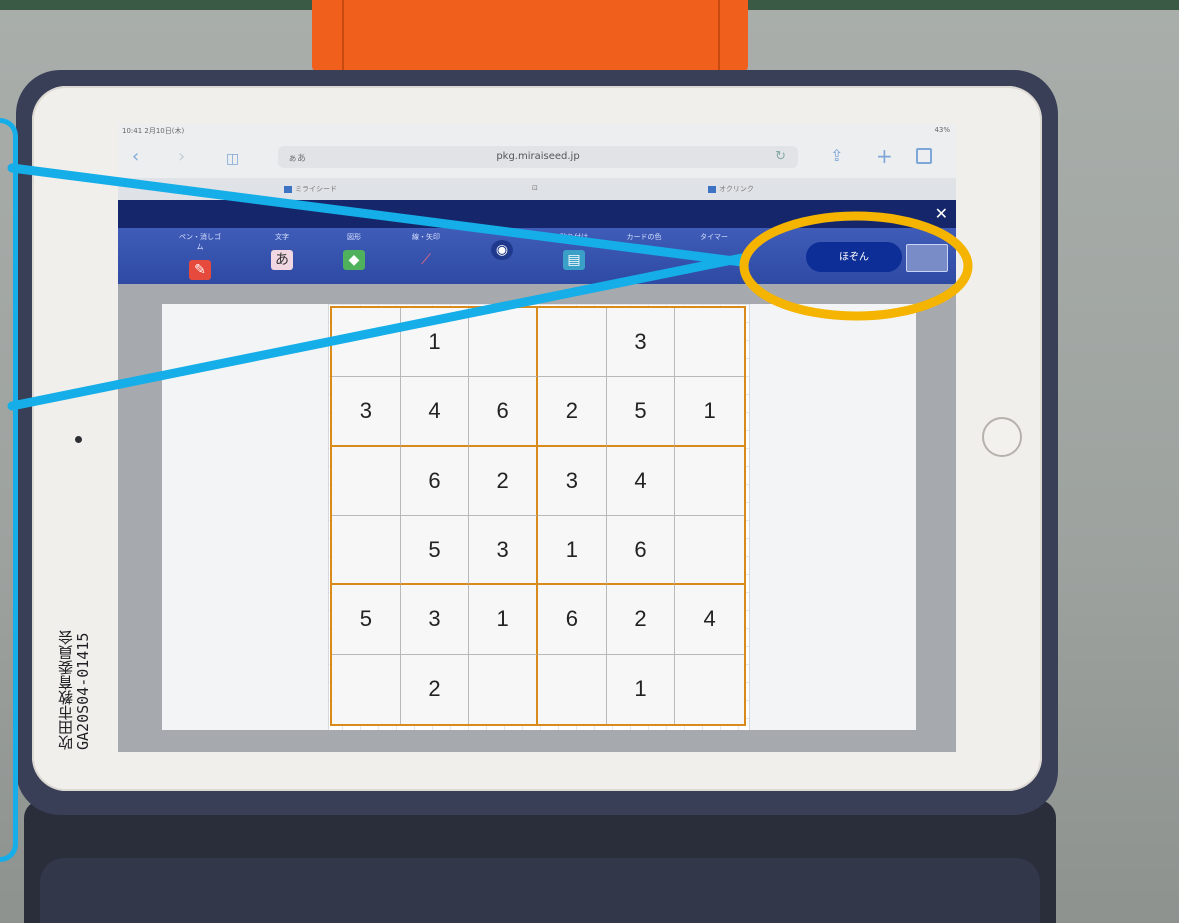 The width and height of the screenshot is (1179, 923). I want to click on browser-tab-3: オクリンク, so click(731, 189).